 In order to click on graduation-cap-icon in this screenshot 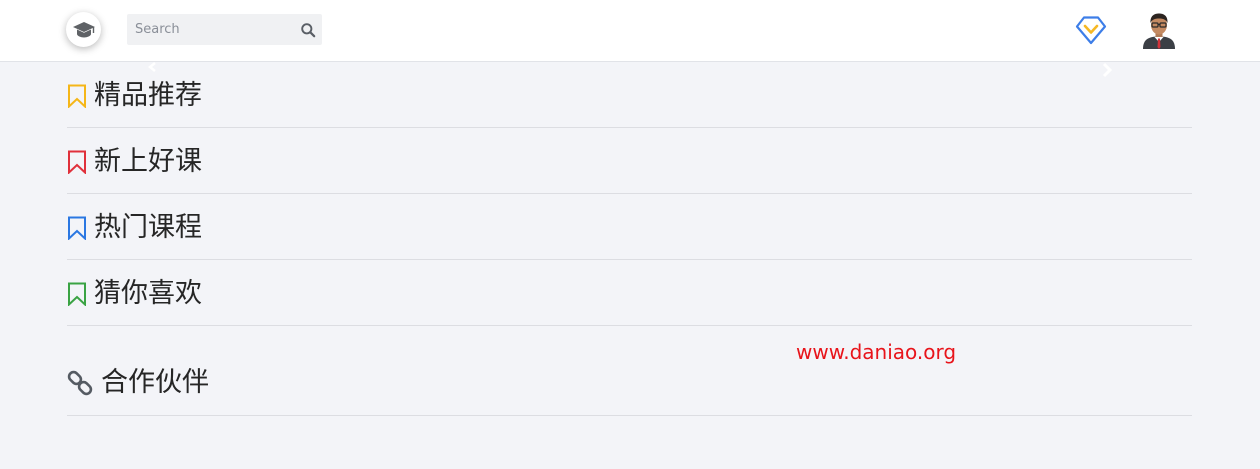, I will do `click(83, 29)`.